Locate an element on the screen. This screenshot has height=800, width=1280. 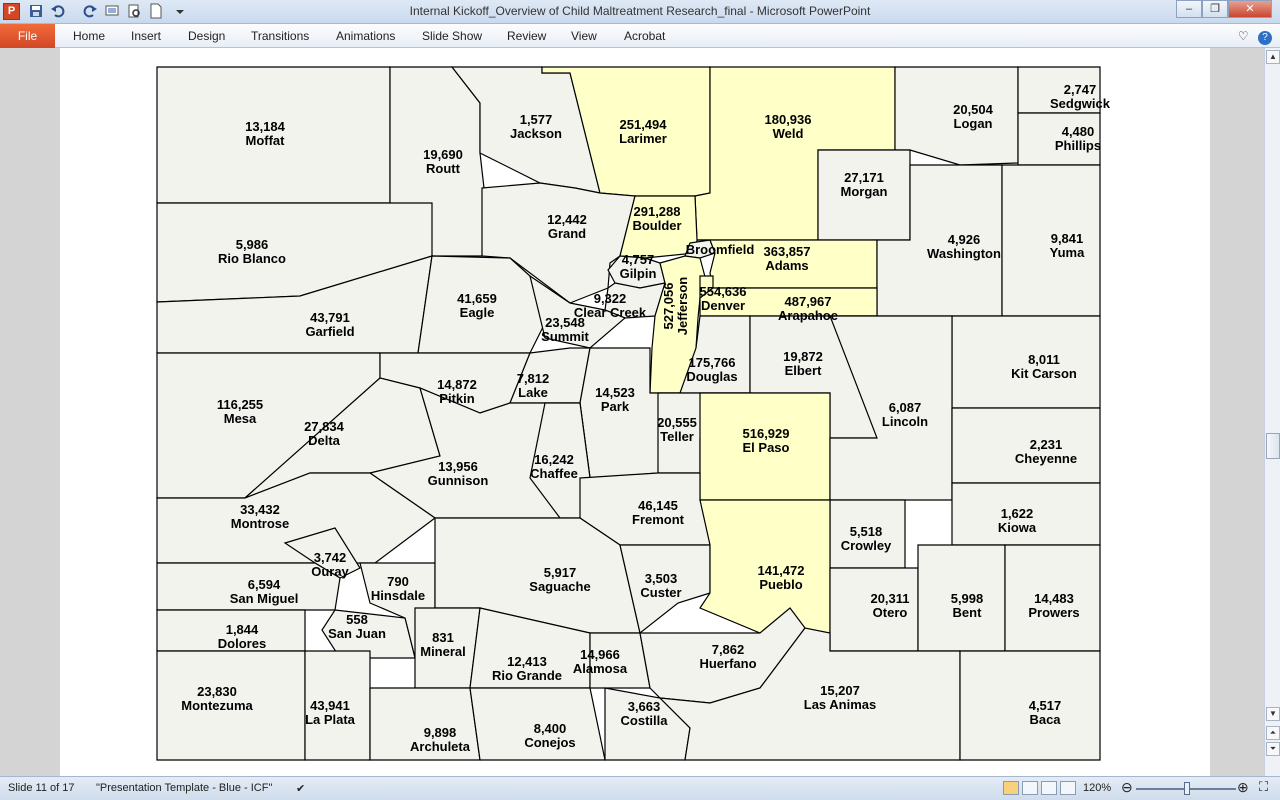
zoom-slider-knob is located at coordinates (1187, 788).